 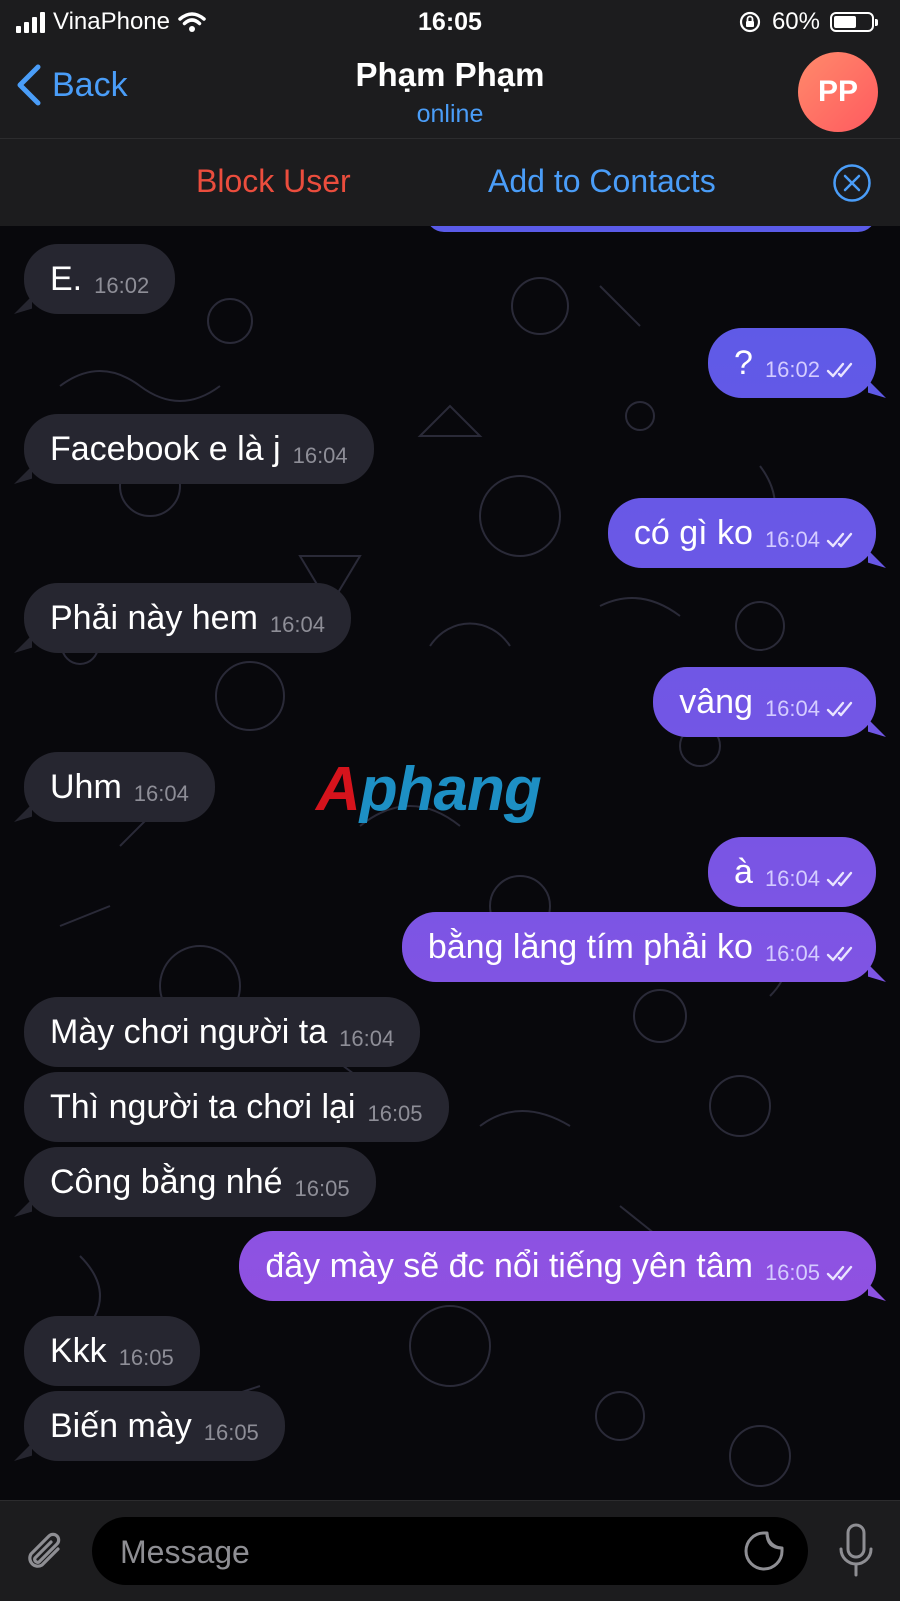 I want to click on message-text: bằng lăng tím phải ko, so click(x=590, y=946).